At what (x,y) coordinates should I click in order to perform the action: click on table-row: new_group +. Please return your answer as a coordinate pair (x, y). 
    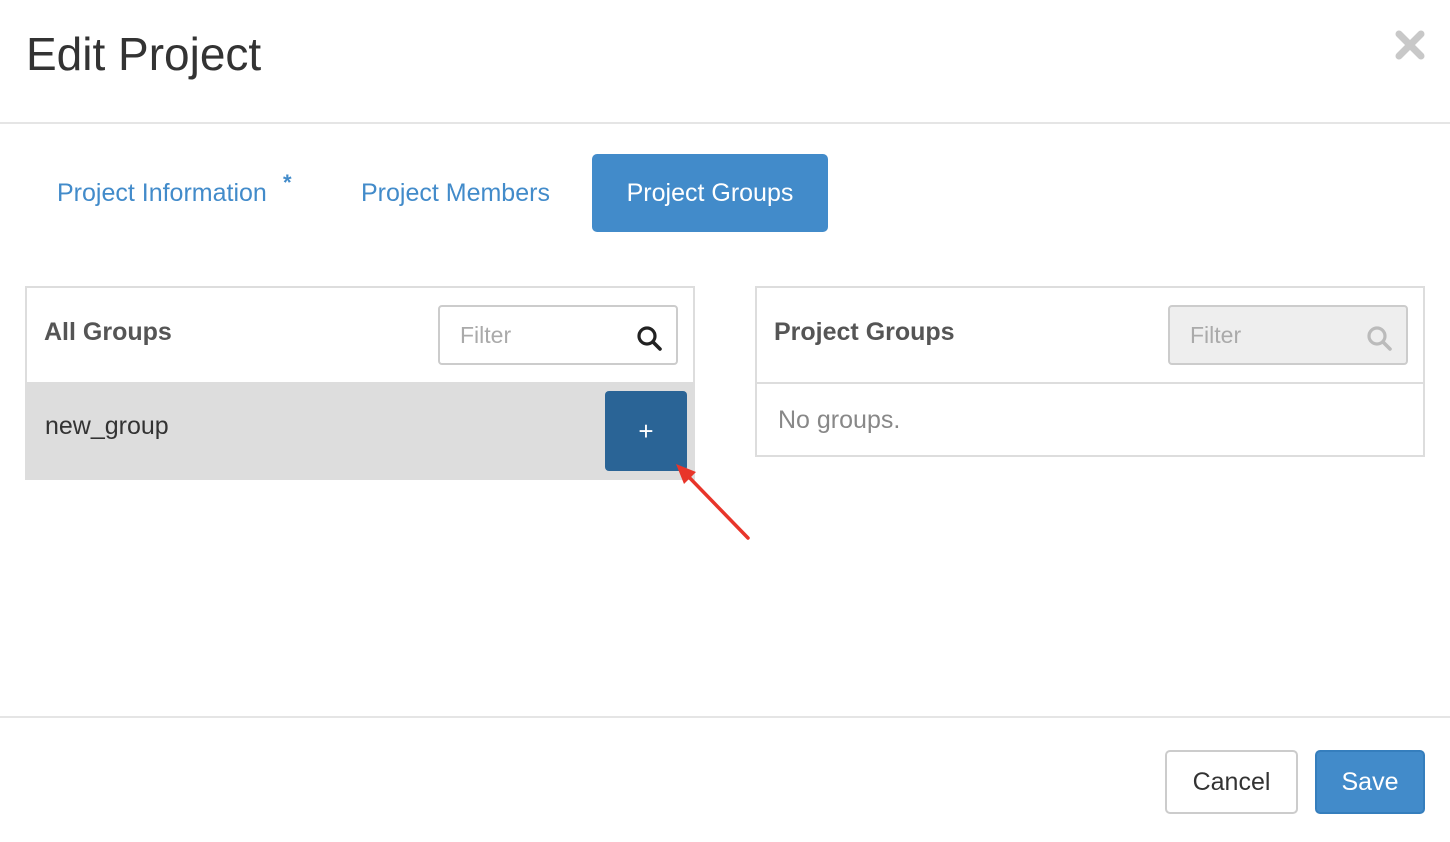
    Looking at the image, I should click on (360, 431).